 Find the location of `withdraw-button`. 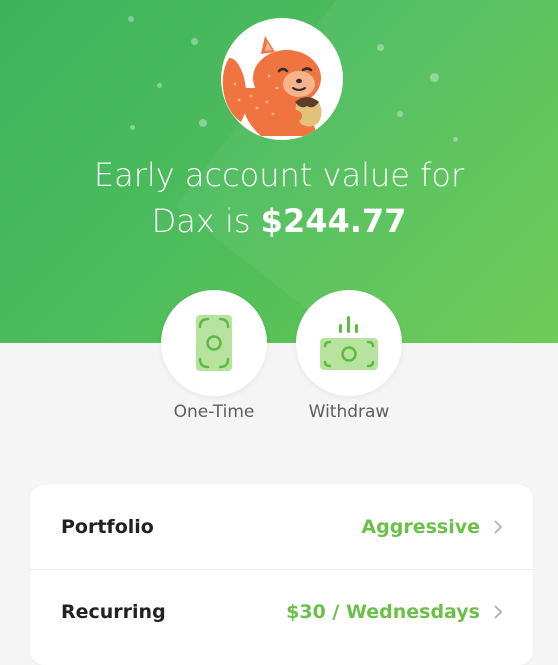

withdraw-button is located at coordinates (349, 343).